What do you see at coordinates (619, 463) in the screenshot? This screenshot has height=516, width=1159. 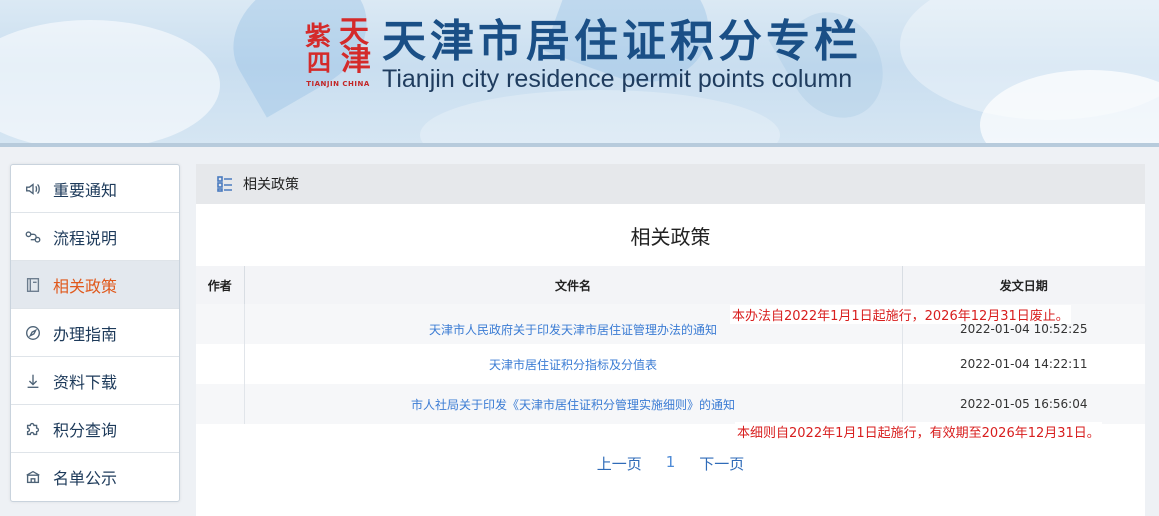 I see `prev-page-button: 上一页` at bounding box center [619, 463].